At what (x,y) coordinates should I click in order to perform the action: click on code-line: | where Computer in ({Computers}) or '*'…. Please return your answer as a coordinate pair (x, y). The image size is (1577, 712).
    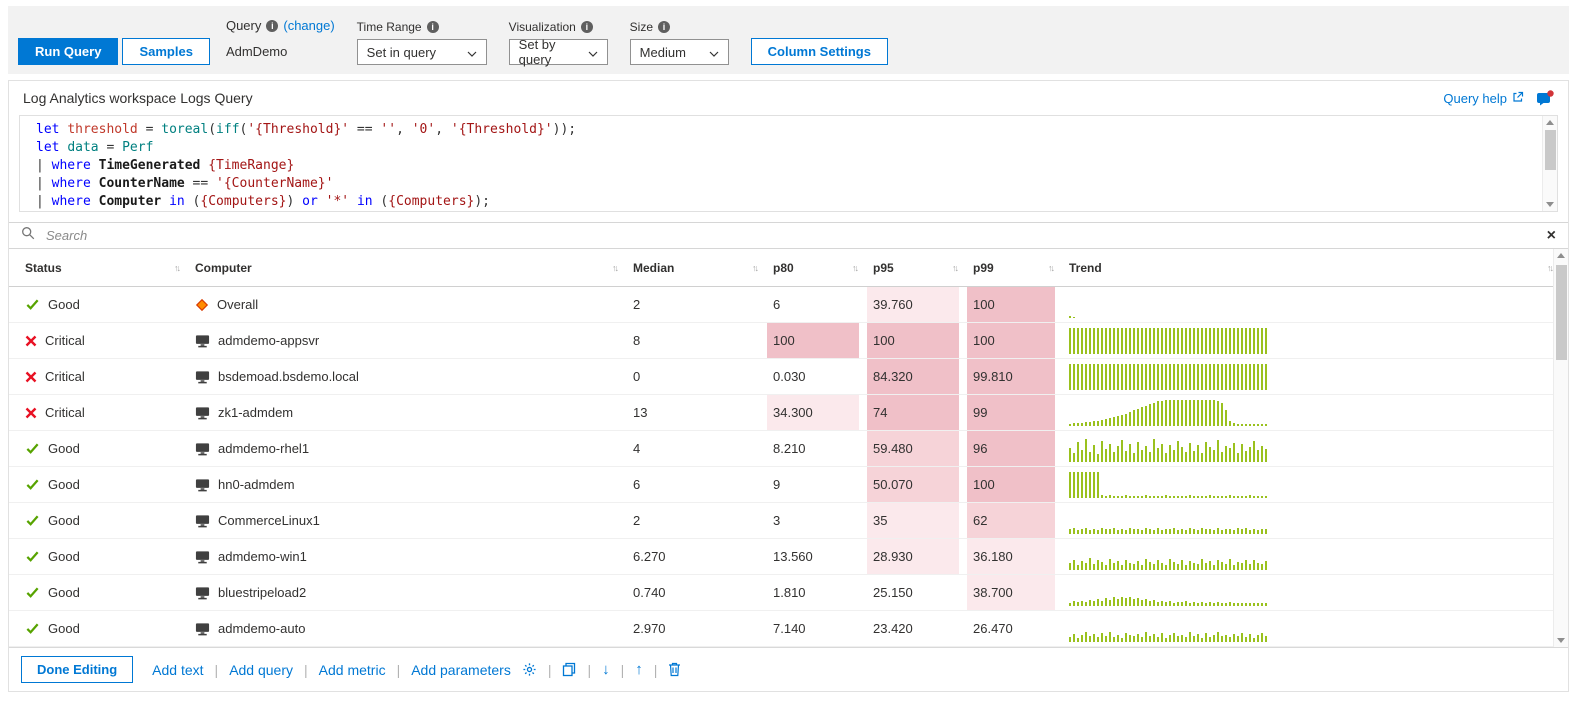
    Looking at the image, I should click on (789, 202).